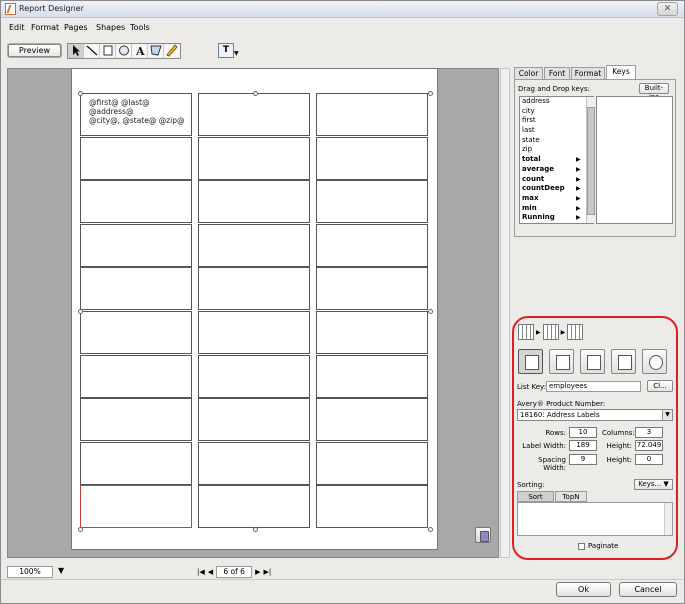  Describe the element at coordinates (268, 572) in the screenshot. I see `last-page-icon: ▶|` at that location.